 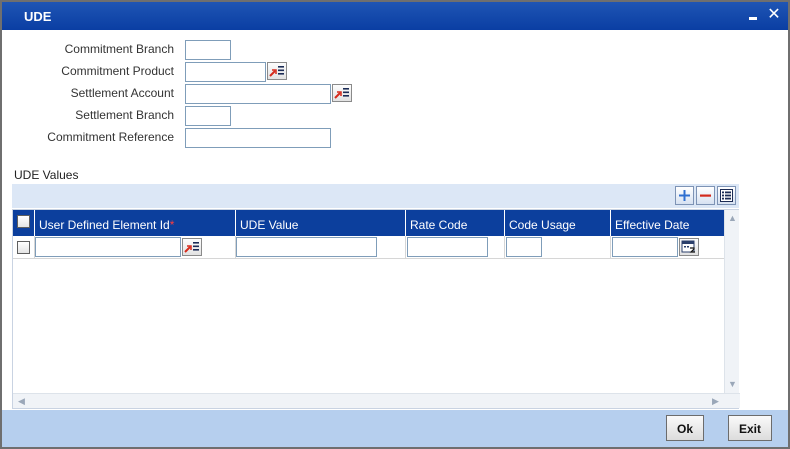 I want to click on column-header-effective-date: Effective Date, so click(x=667, y=223).